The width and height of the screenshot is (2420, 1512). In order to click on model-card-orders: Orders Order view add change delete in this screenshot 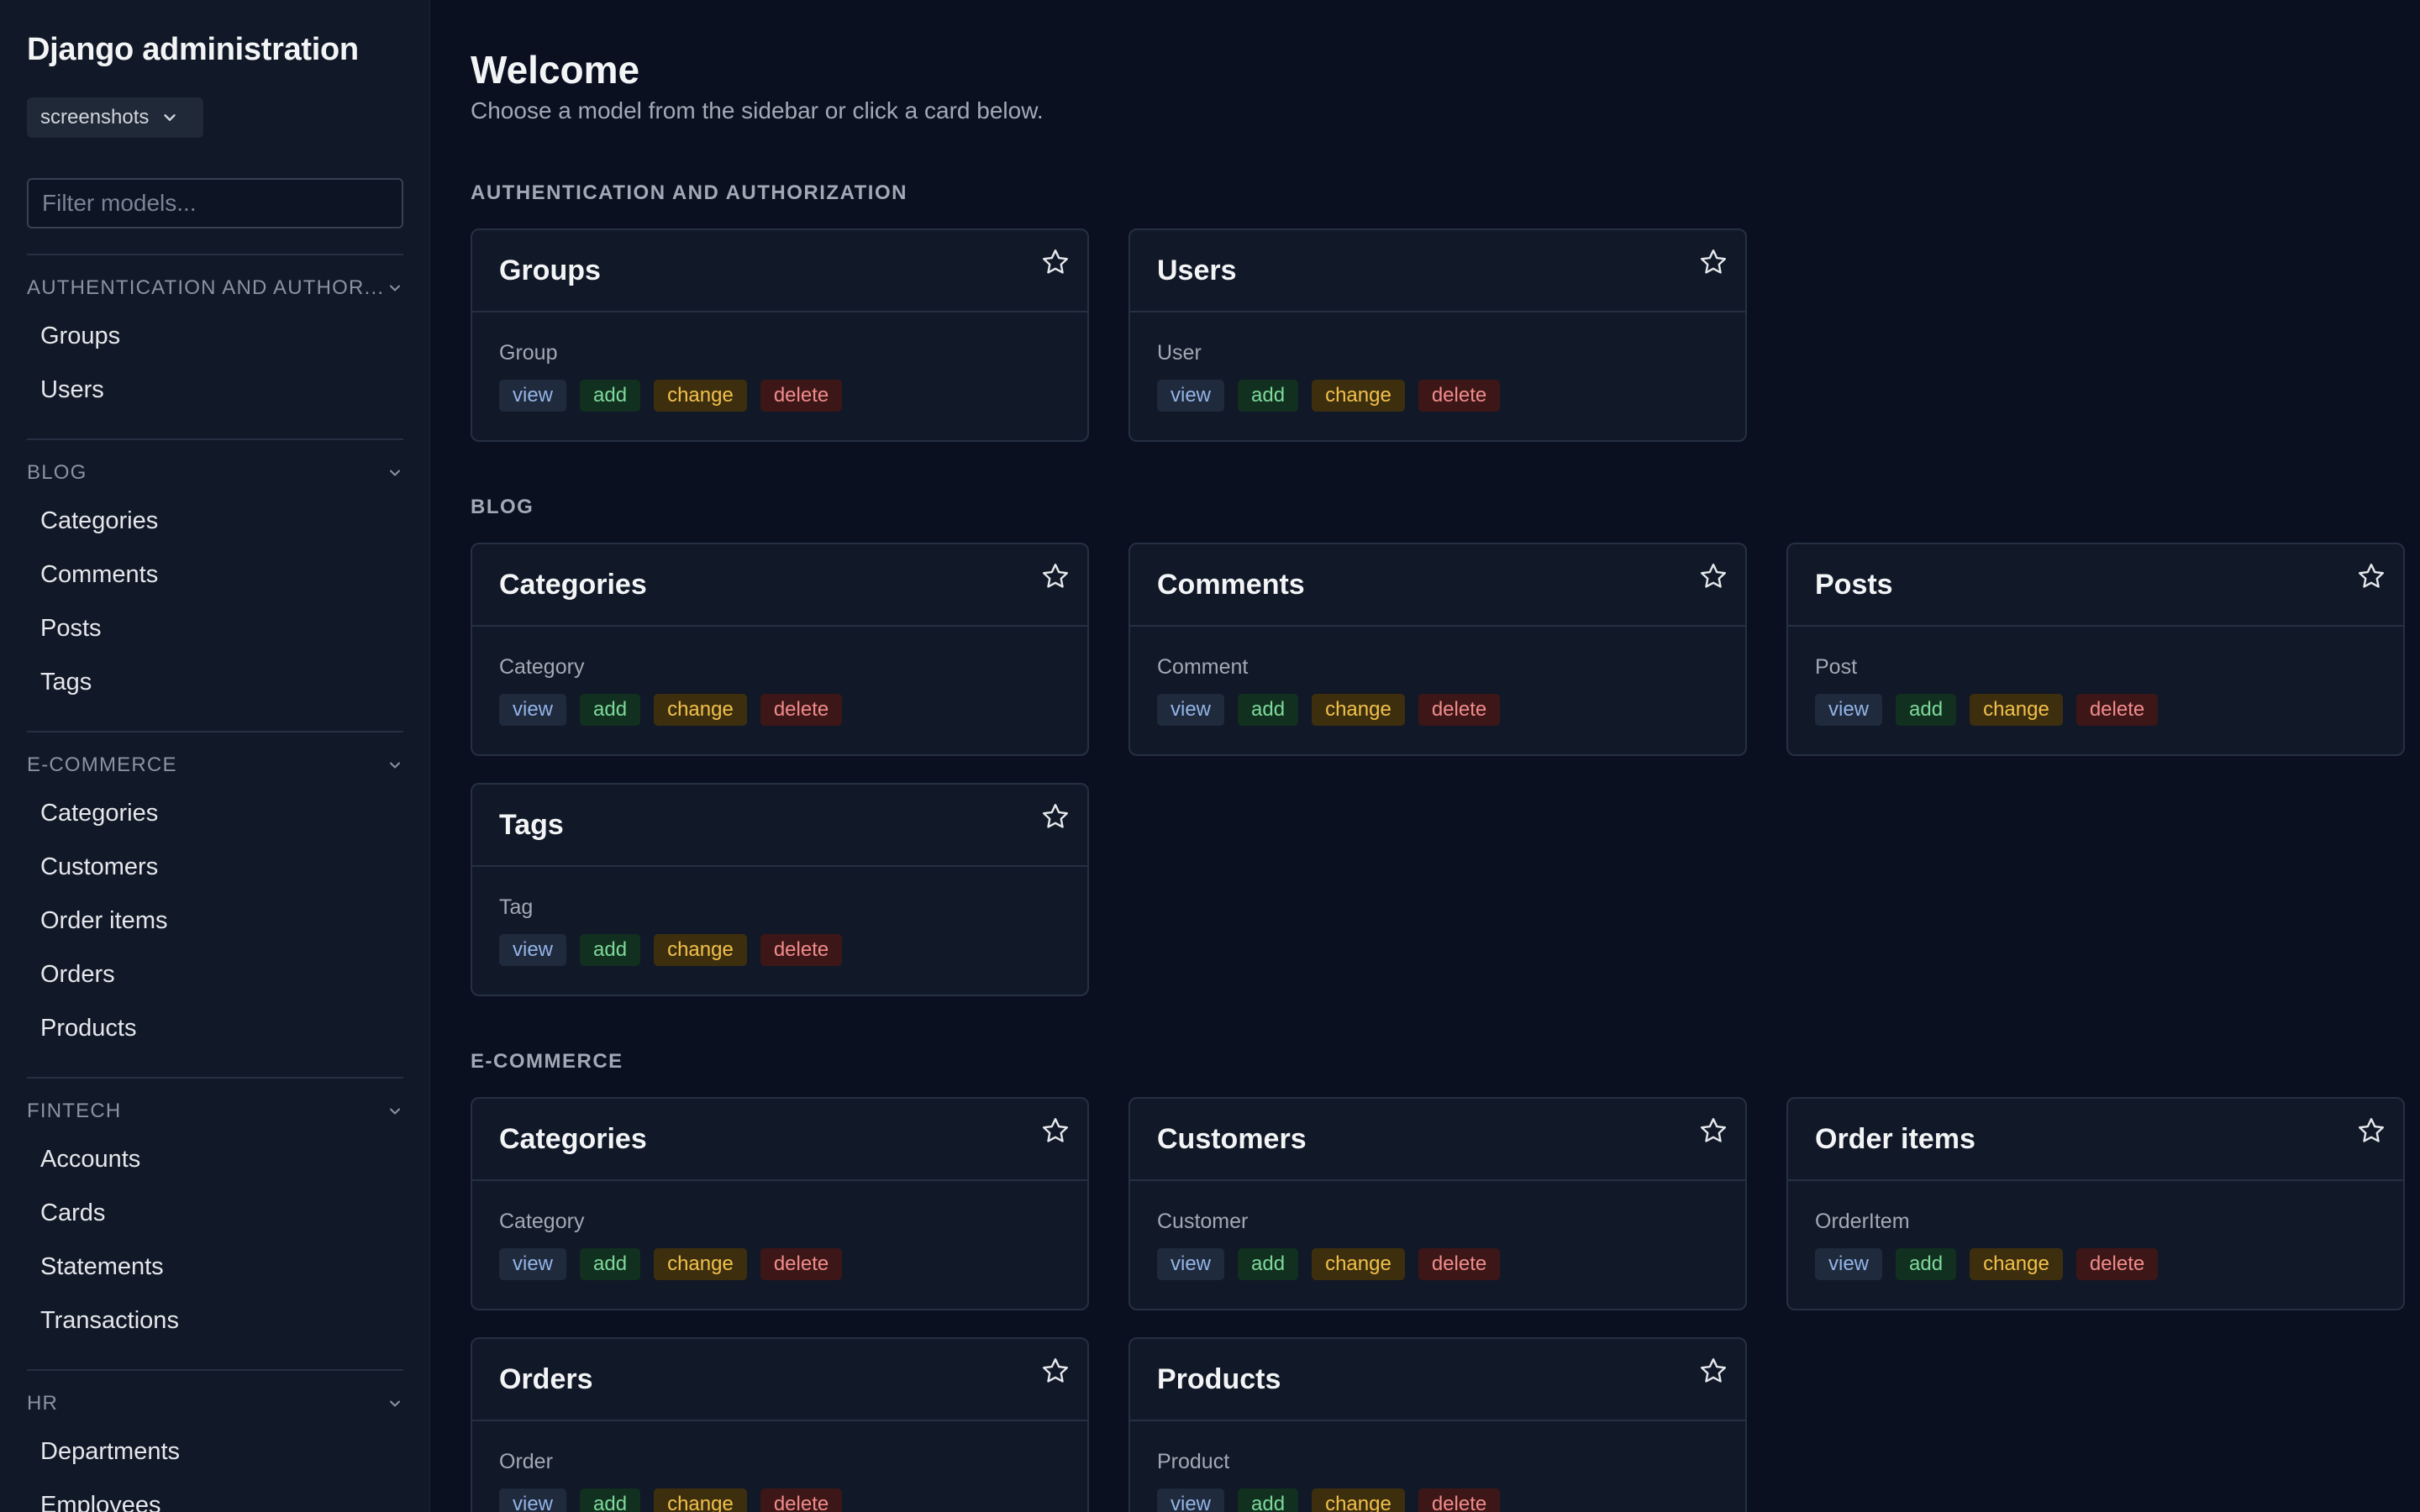, I will do `click(780, 1424)`.